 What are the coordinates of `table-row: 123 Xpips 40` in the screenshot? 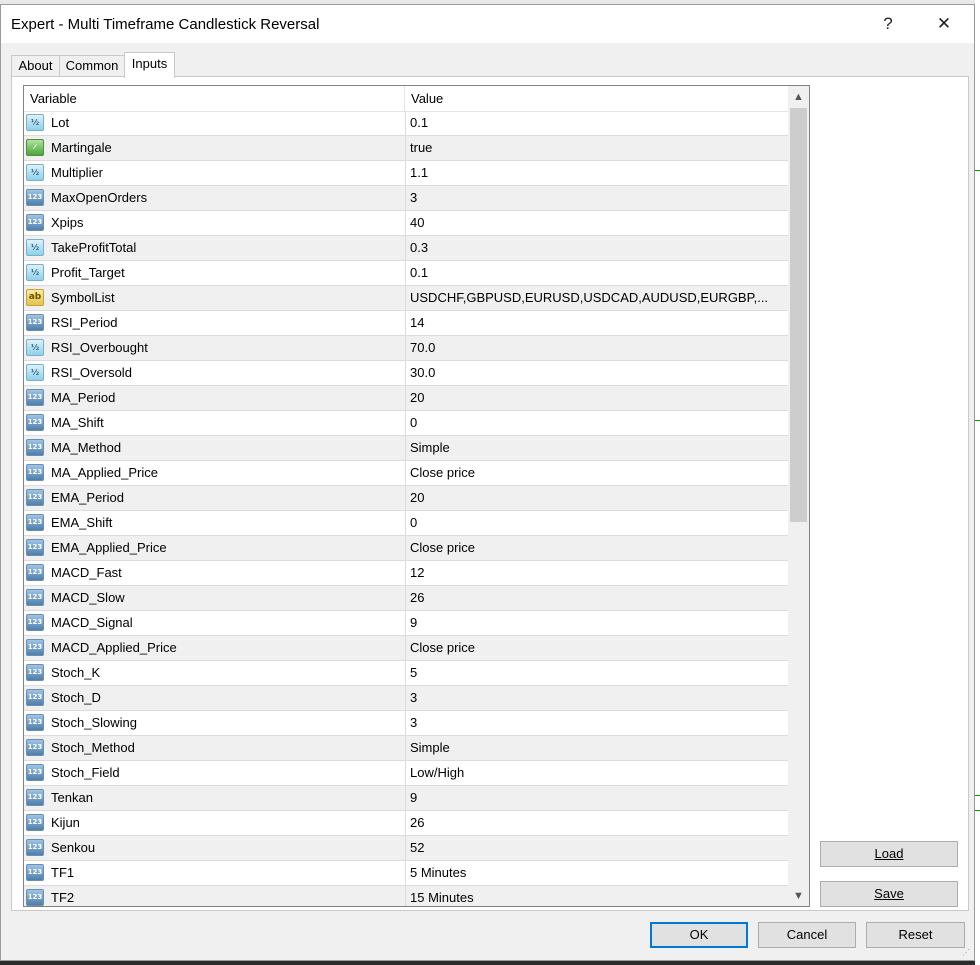 It's located at (406, 223).